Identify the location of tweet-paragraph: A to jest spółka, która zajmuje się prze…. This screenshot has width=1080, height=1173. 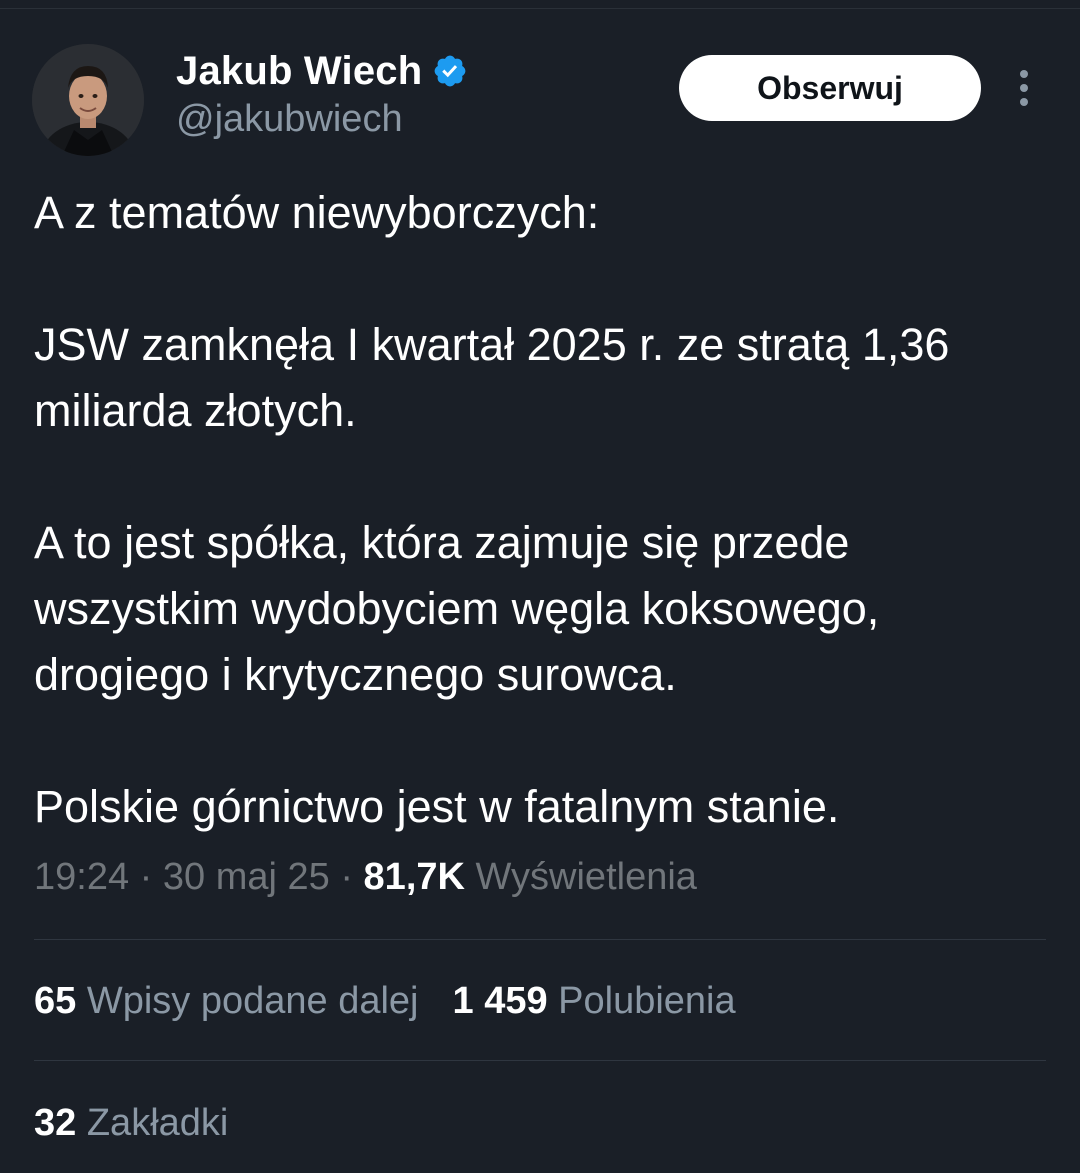
(457, 608).